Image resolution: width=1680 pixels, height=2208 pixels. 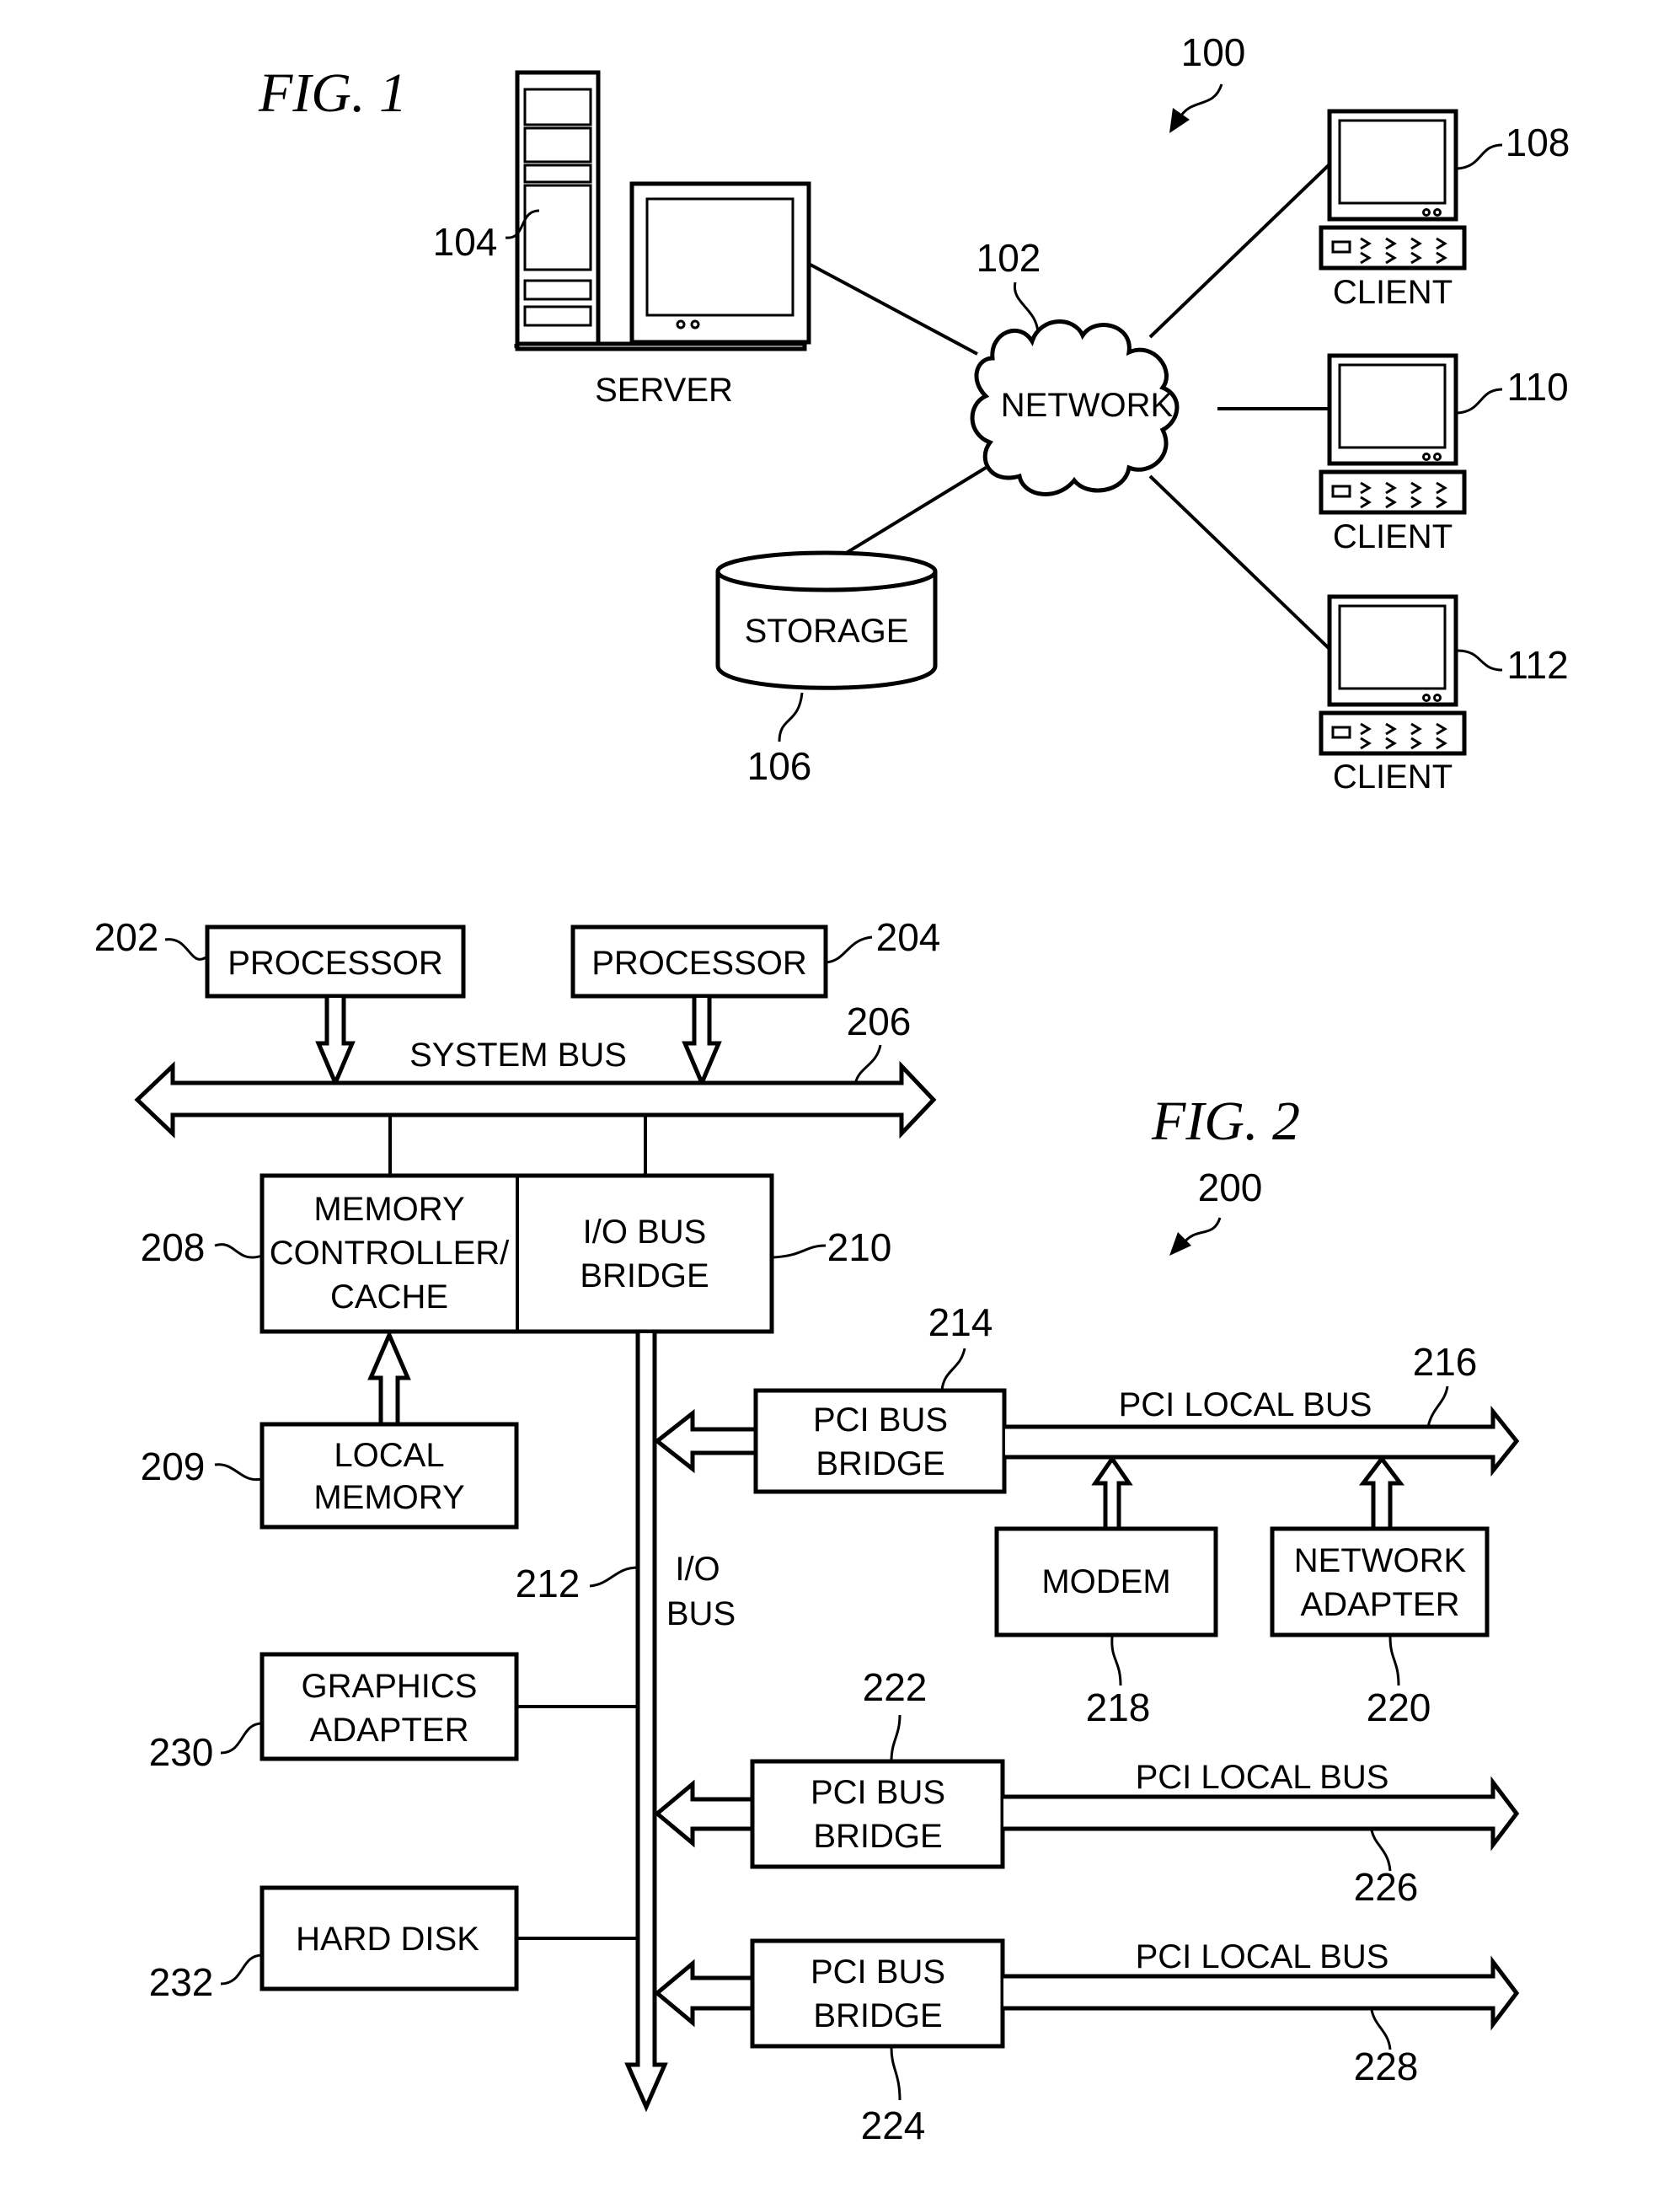 What do you see at coordinates (703, 1993) in the screenshot?
I see `pci-bridge-224-left-arrow-icon` at bounding box center [703, 1993].